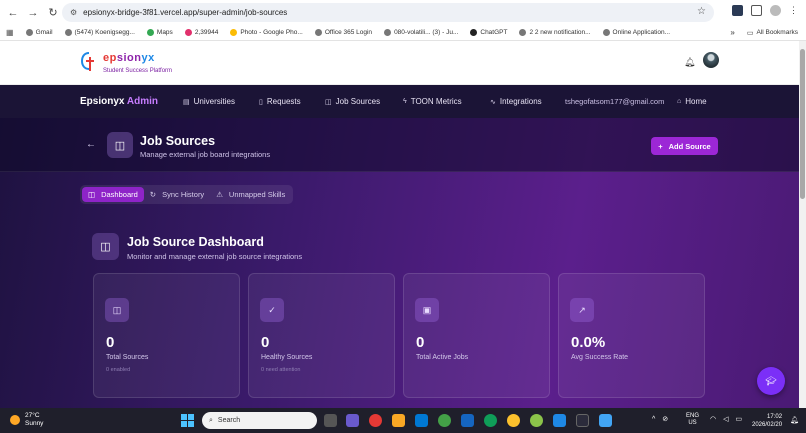 This screenshot has width=806, height=433. What do you see at coordinates (187, 420) in the screenshot?
I see `windows-start-icon` at bounding box center [187, 420].